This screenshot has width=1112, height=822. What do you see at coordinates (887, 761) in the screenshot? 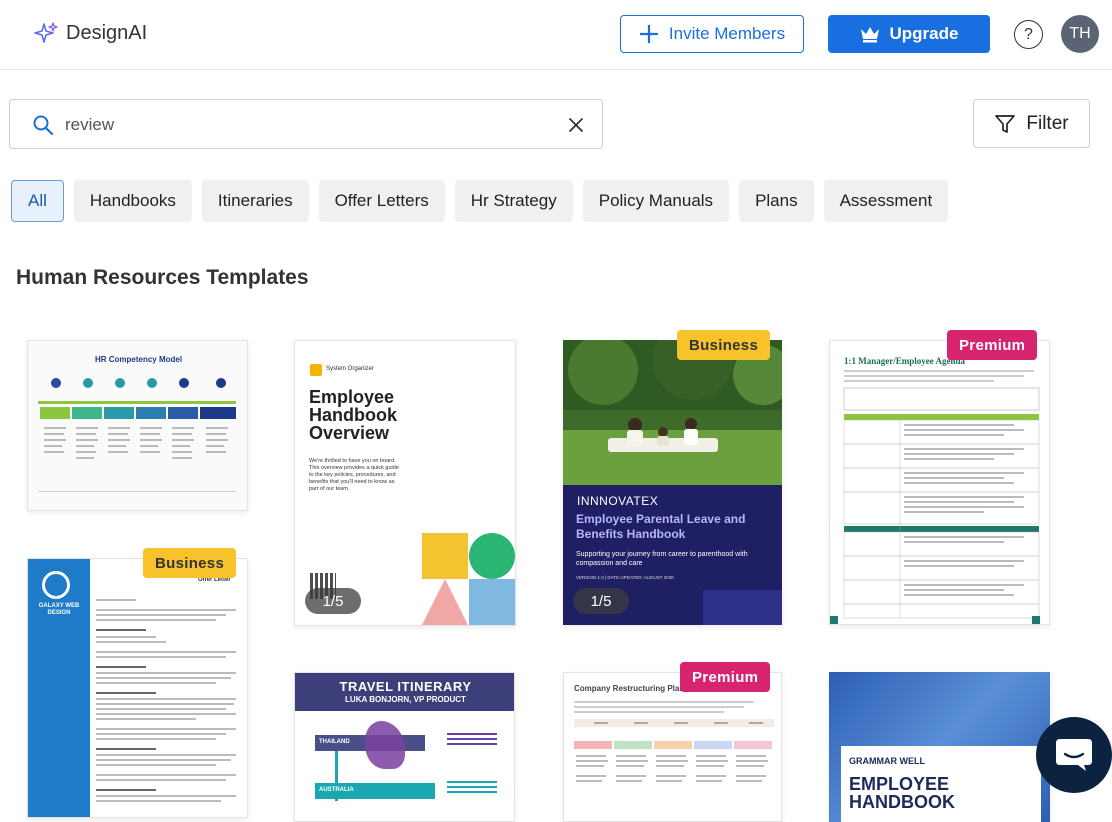
I see `company-name: GRAMMAR WELL` at bounding box center [887, 761].